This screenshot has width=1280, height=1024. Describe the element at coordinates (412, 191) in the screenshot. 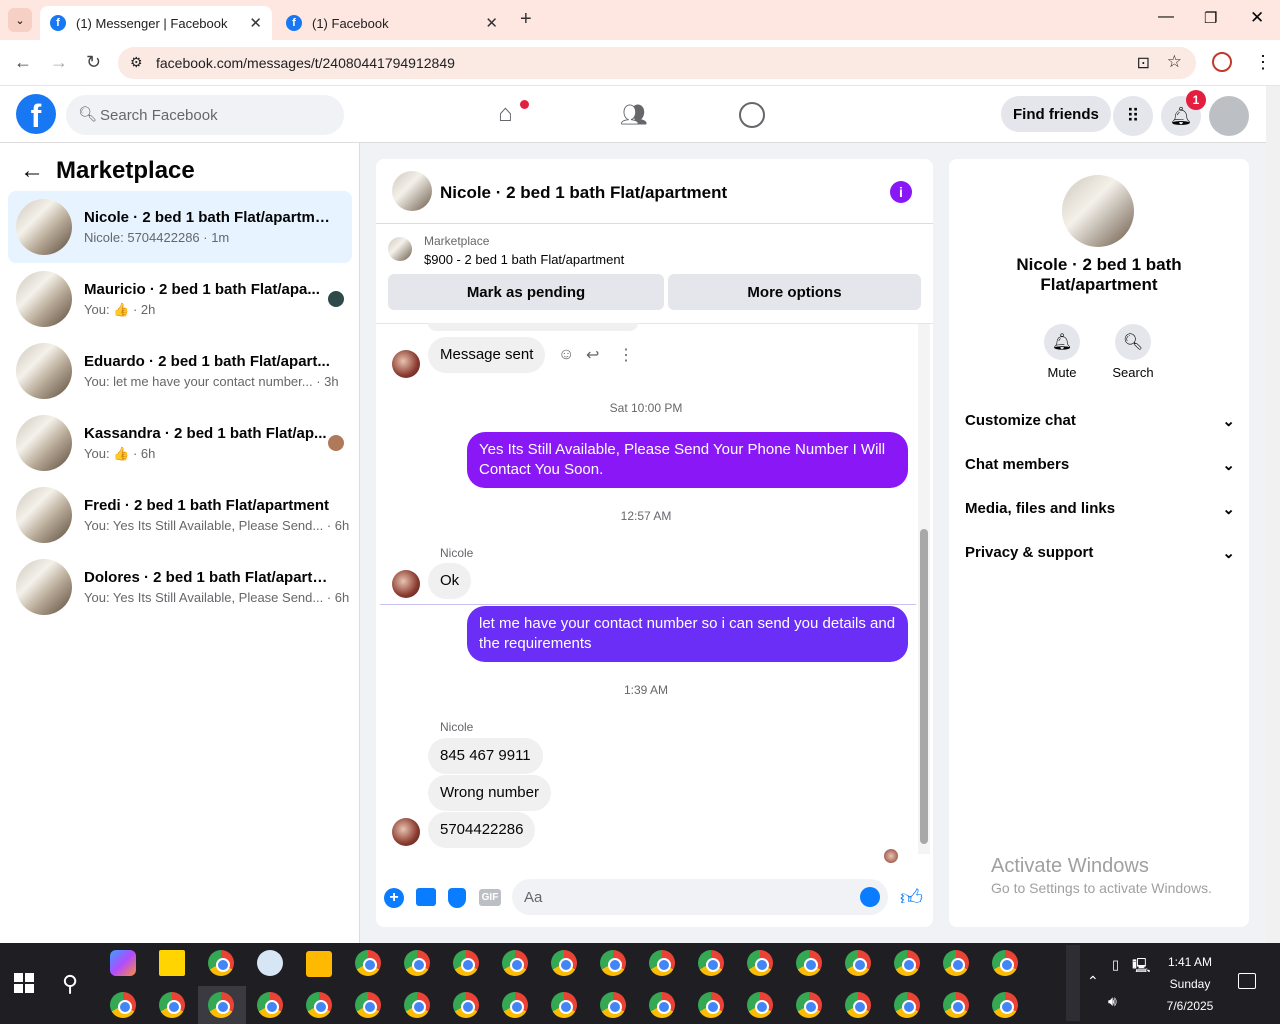

I see `listing-avatar` at that location.